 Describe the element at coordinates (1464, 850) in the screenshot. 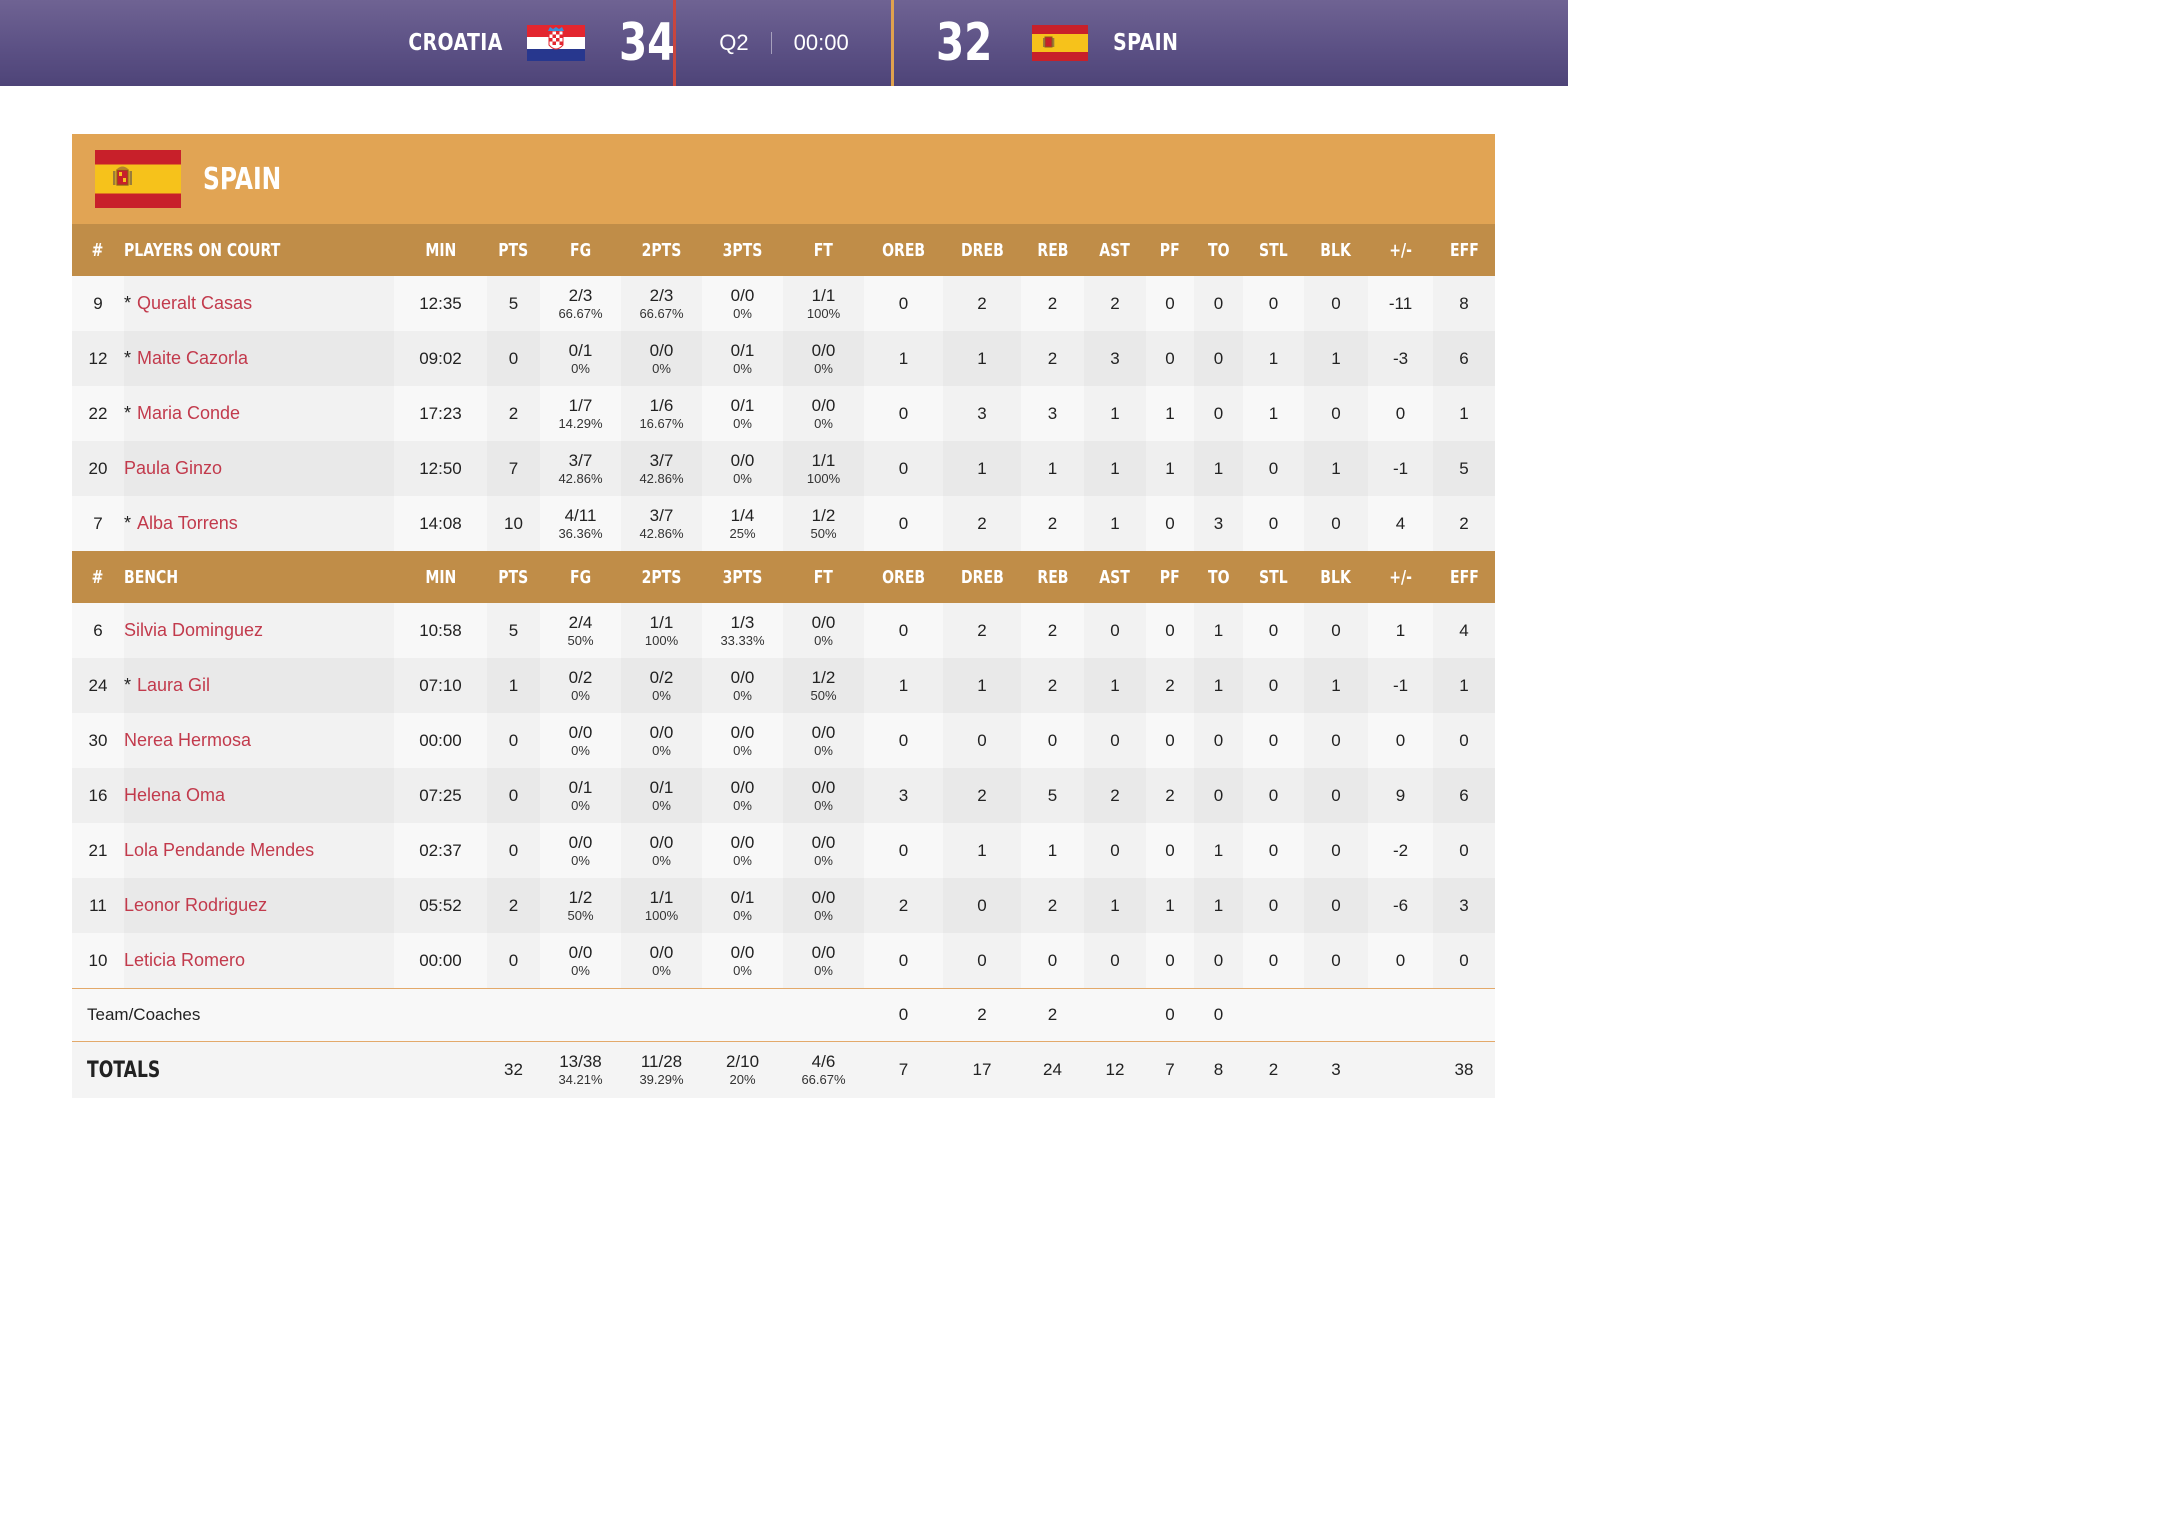

I see `stat-eff: 0` at that location.